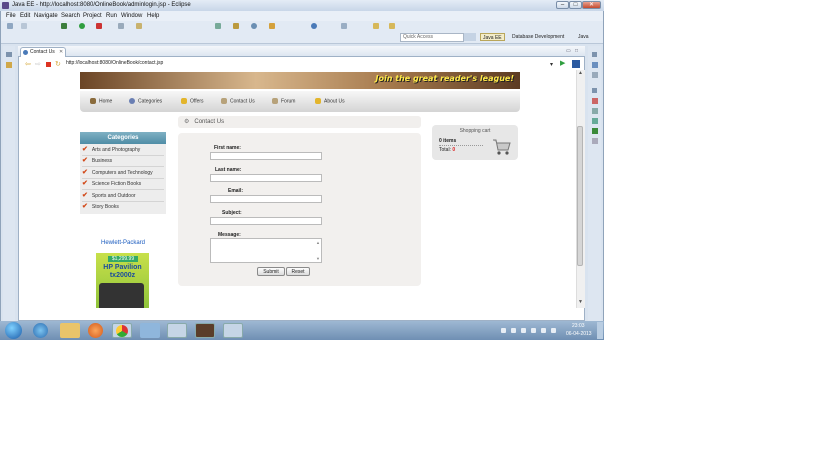  I want to click on first-name-field, so click(266, 156).